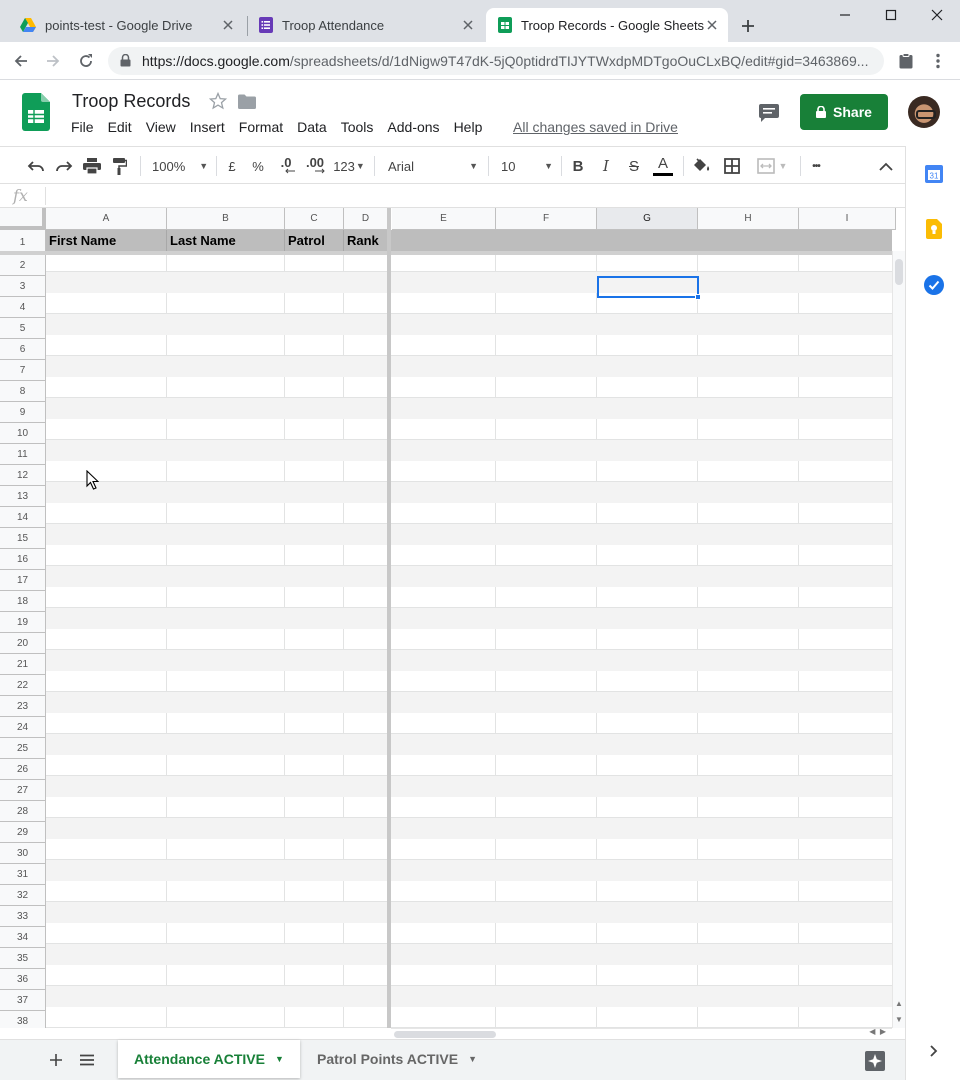 This screenshot has width=960, height=1080. Describe the element at coordinates (23, 307) in the screenshot. I see `row-header-4: 4` at that location.